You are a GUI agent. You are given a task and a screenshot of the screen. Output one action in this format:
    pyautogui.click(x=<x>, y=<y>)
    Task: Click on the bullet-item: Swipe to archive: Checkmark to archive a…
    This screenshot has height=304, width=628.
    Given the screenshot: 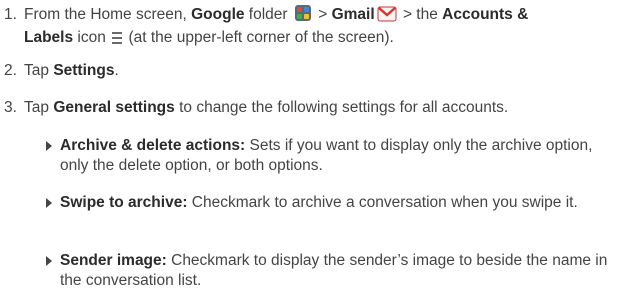 What is the action you would take?
    pyautogui.click(x=335, y=203)
    